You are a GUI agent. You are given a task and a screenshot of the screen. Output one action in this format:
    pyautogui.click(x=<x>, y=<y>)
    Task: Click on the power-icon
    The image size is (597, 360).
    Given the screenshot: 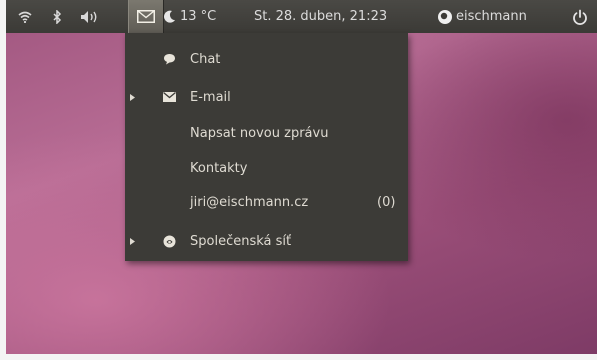 What is the action you would take?
    pyautogui.click(x=581, y=16)
    